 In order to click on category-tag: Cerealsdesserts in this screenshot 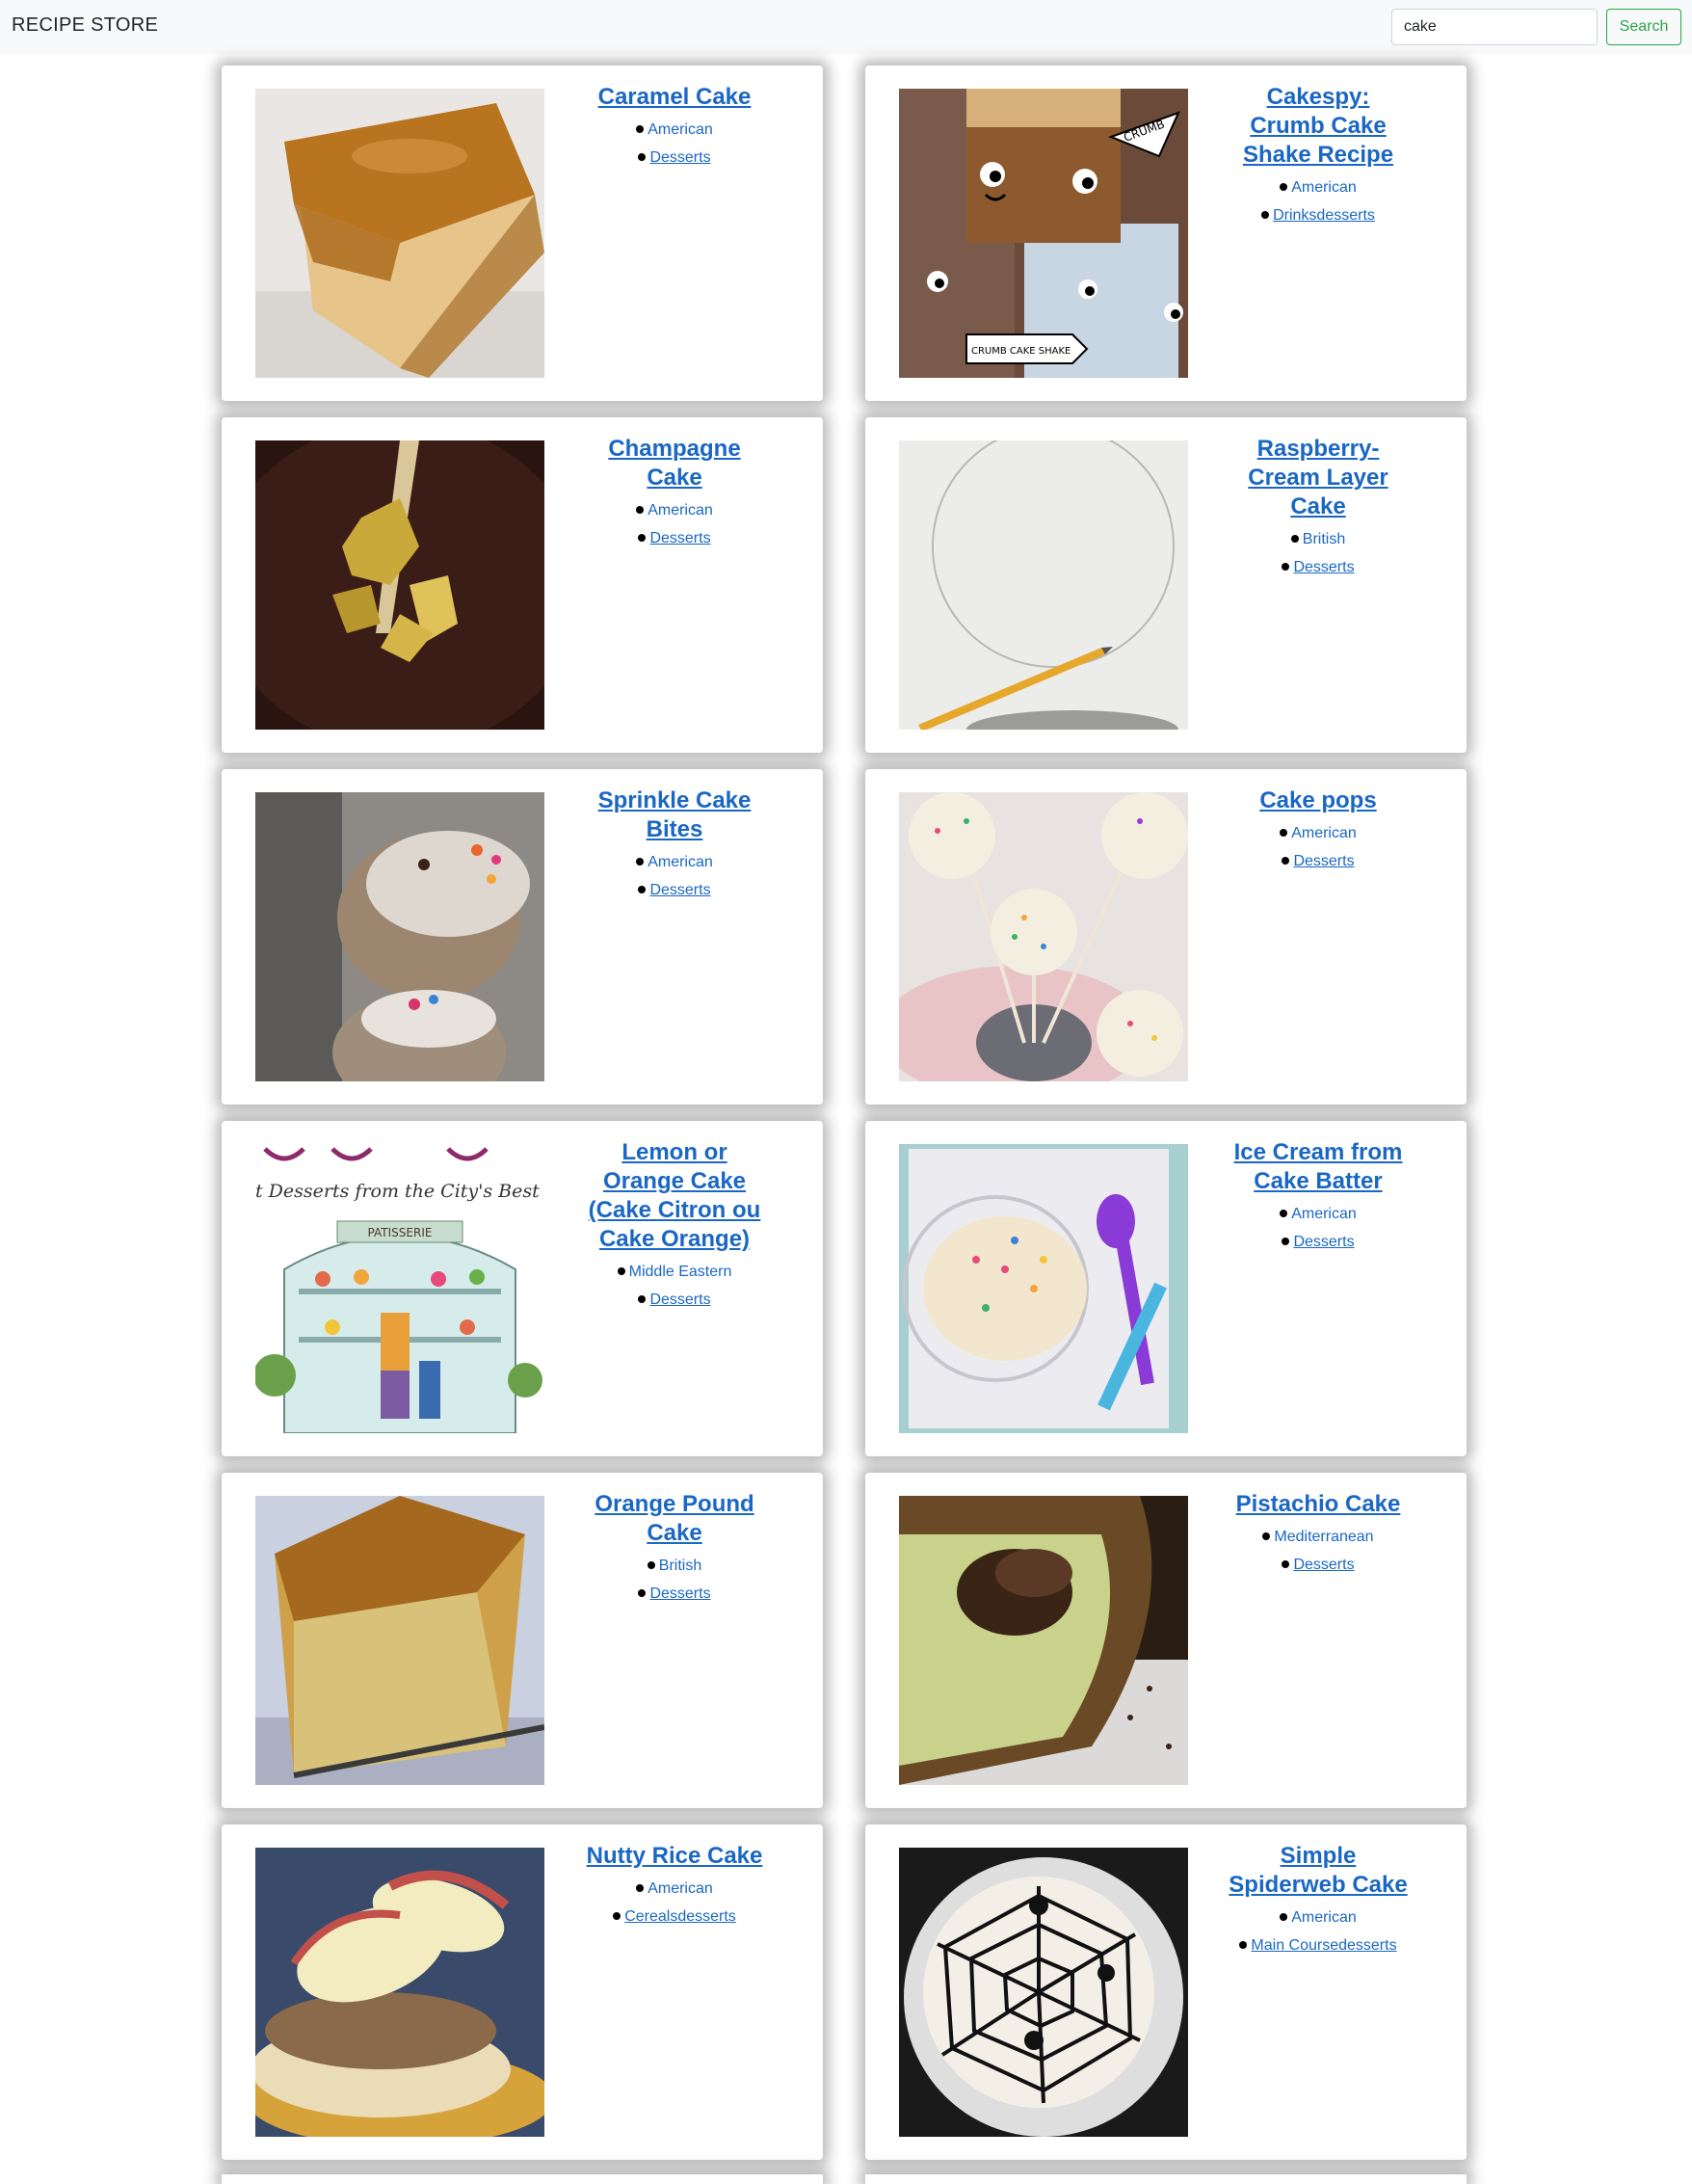, I will do `click(674, 1917)`.